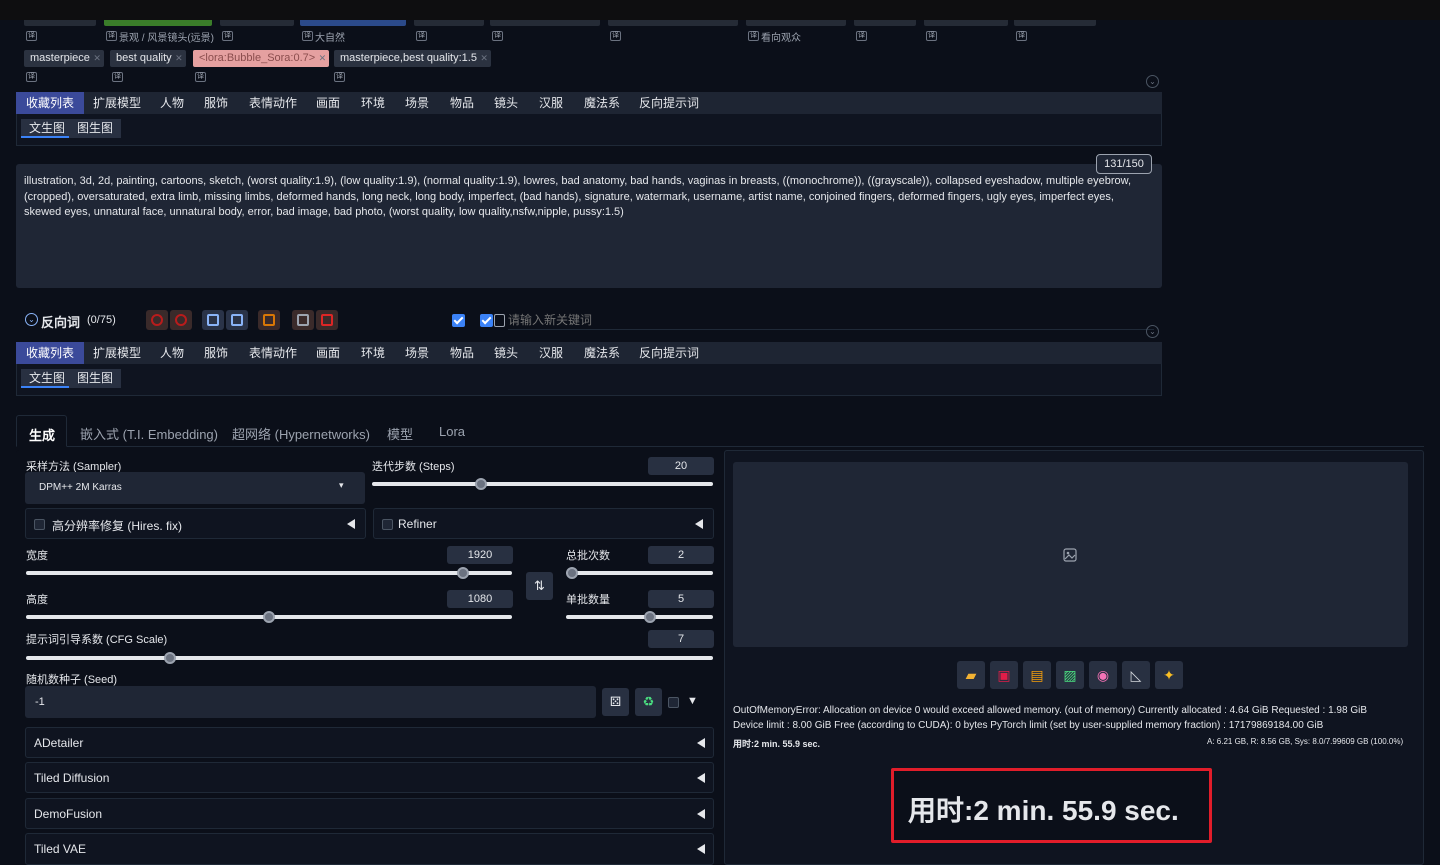  I want to click on copy-button, so click(303, 320).